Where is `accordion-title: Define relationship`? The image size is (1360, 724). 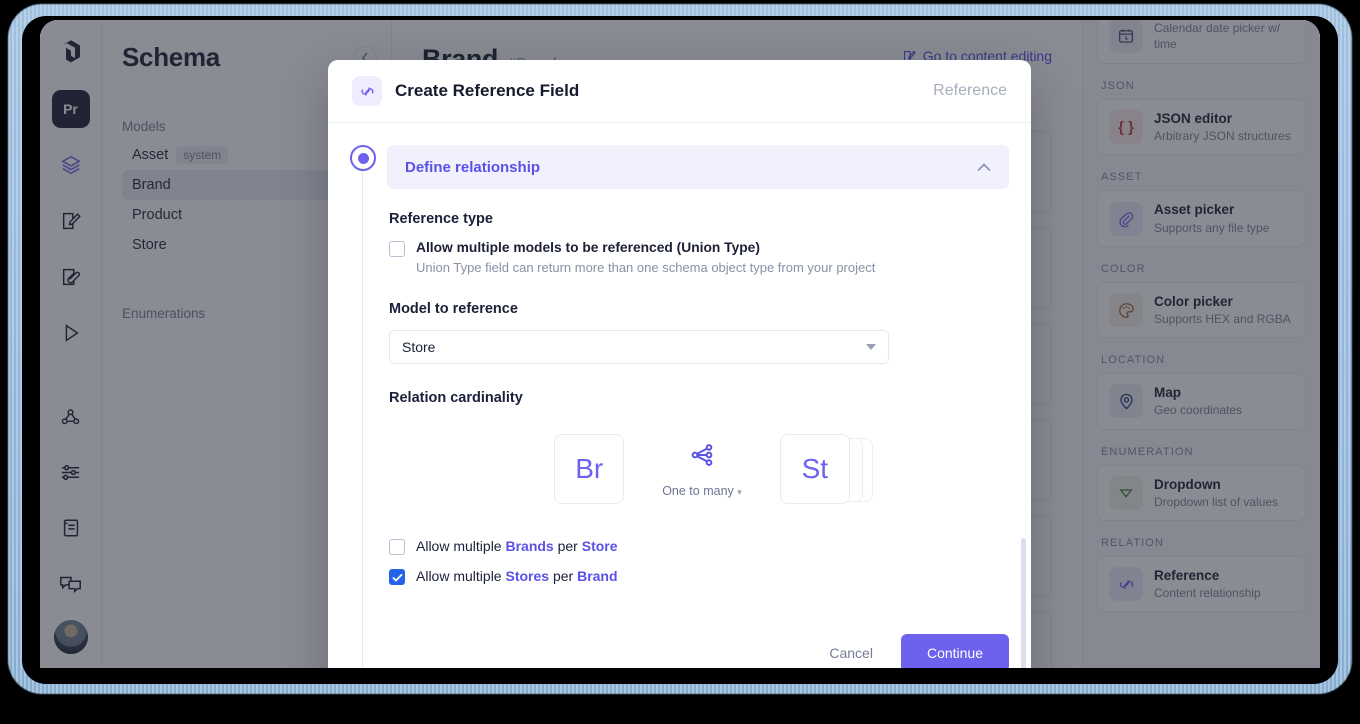
accordion-title: Define relationship is located at coordinates (473, 167).